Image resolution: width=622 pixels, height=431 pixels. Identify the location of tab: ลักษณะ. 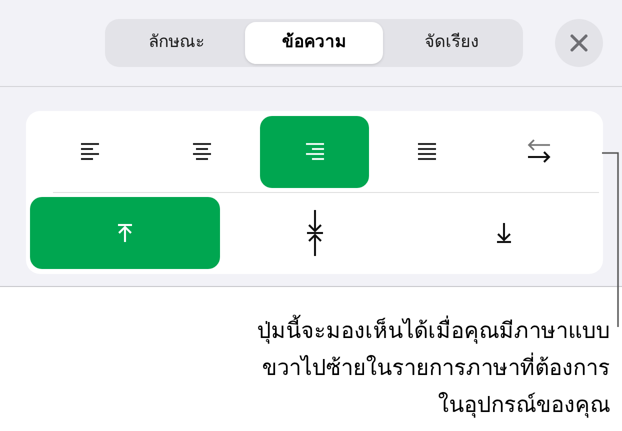
(177, 43).